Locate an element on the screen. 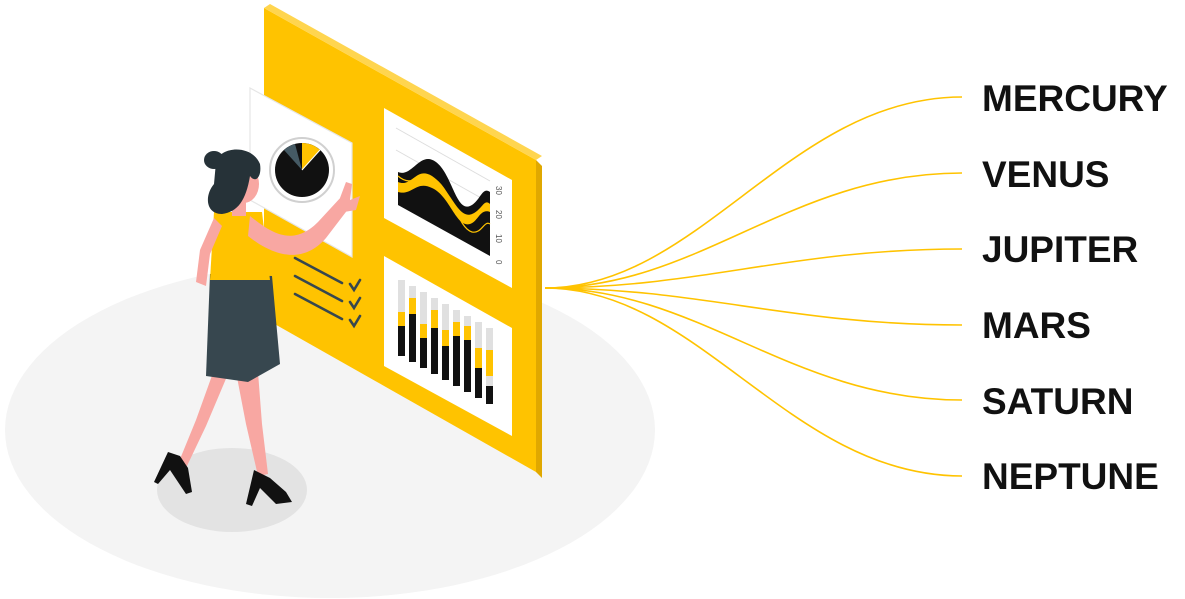  bar-4-yellow is located at coordinates (434, 319).